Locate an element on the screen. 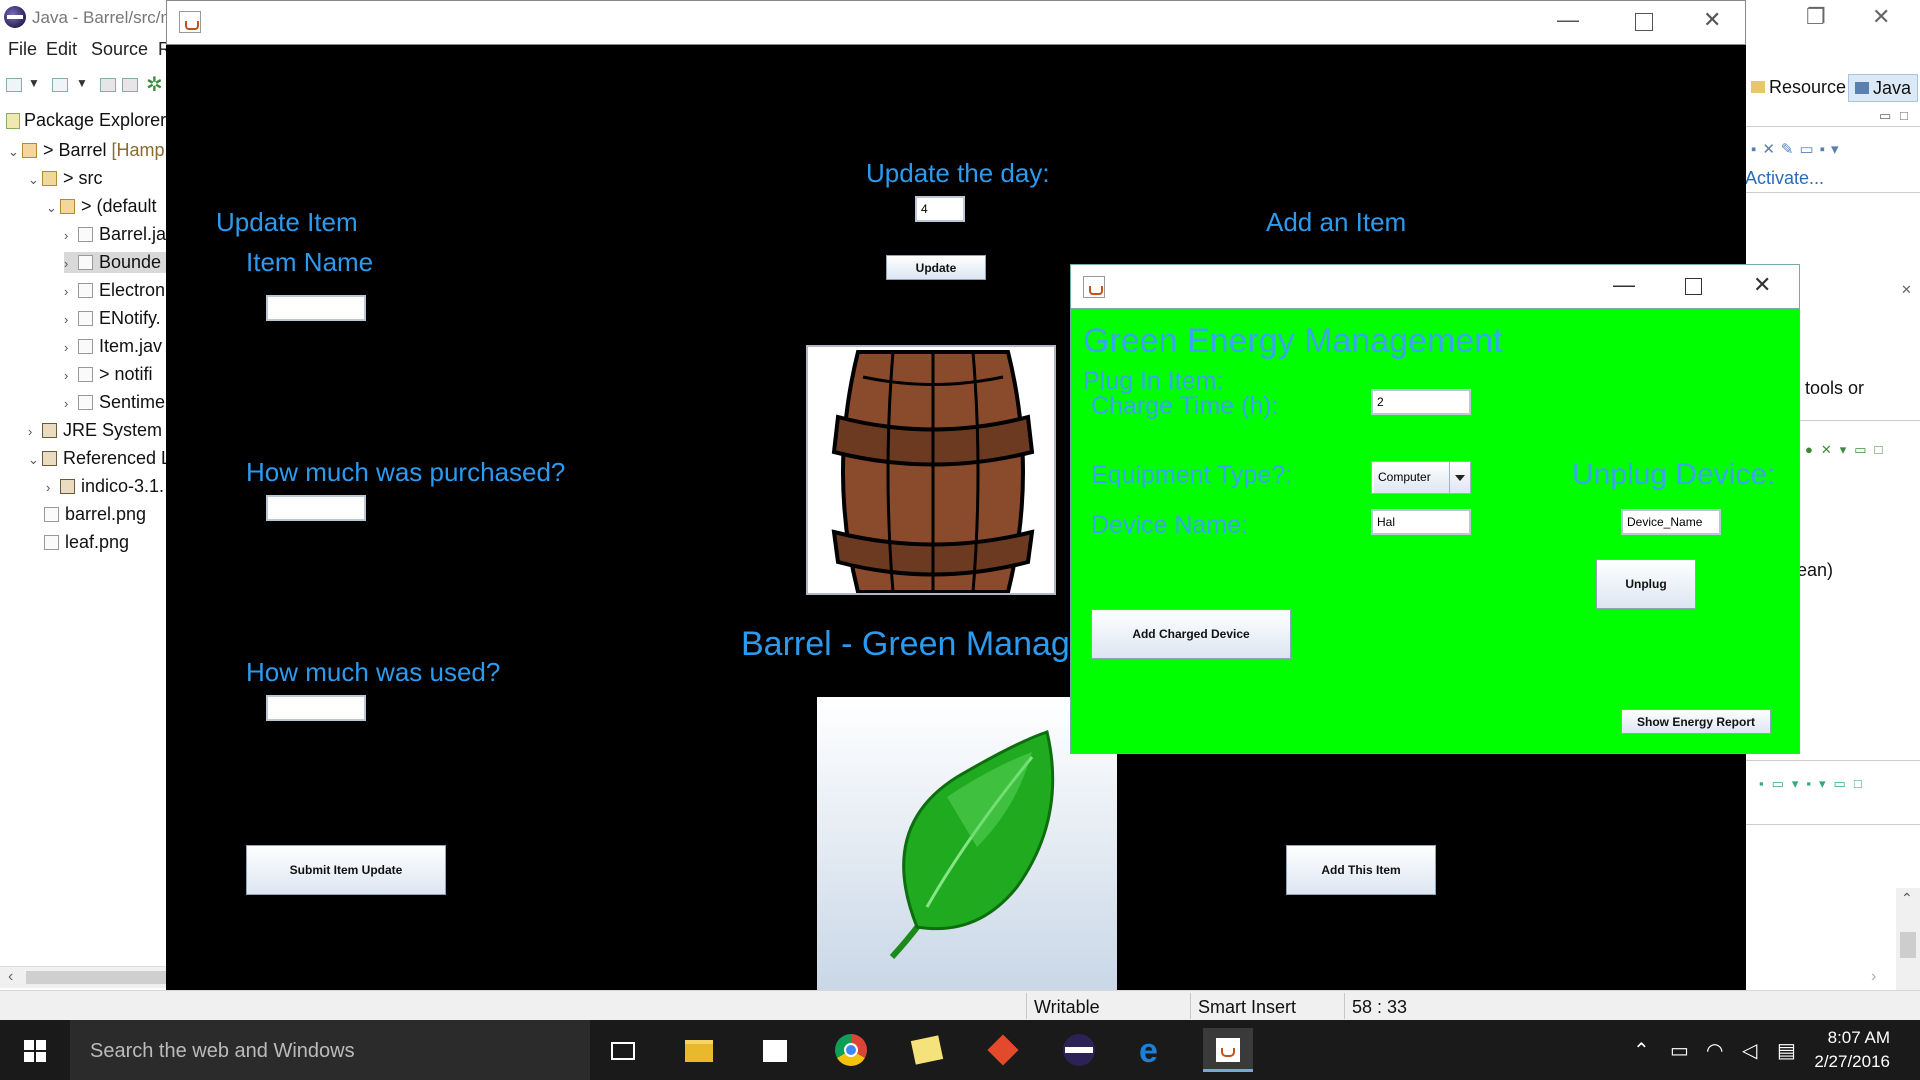 The width and height of the screenshot is (1920, 1080). tree-item-src: ⌄ > src is located at coordinates (65, 178).